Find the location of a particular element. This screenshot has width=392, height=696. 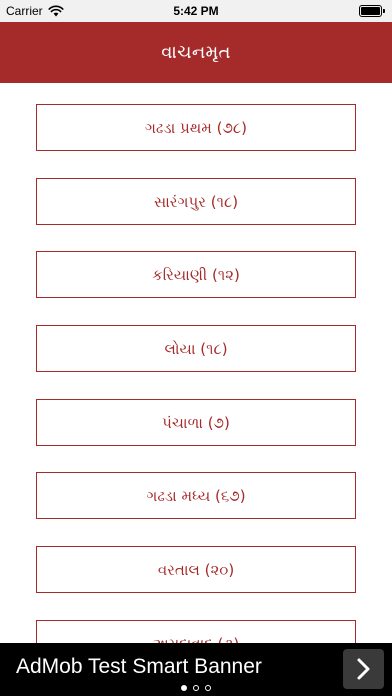

status-bar: Carrier 5:42 PM is located at coordinates (196, 11).